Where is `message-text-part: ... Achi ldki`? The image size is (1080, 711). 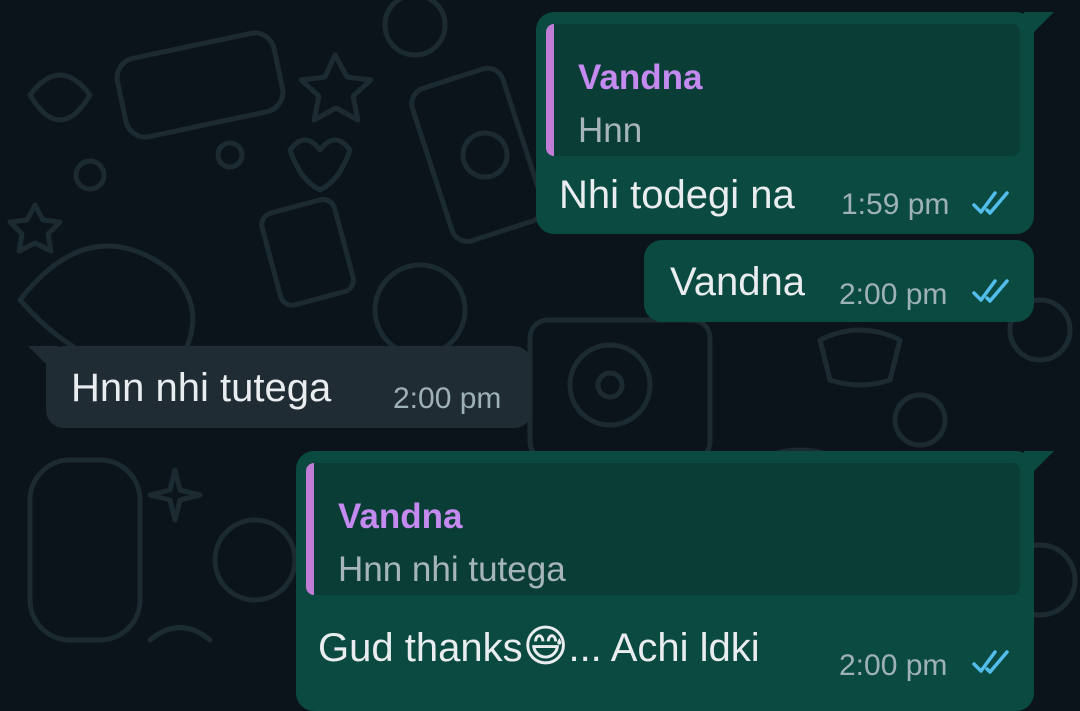
message-text-part: ... Achi ldki is located at coordinates (664, 648).